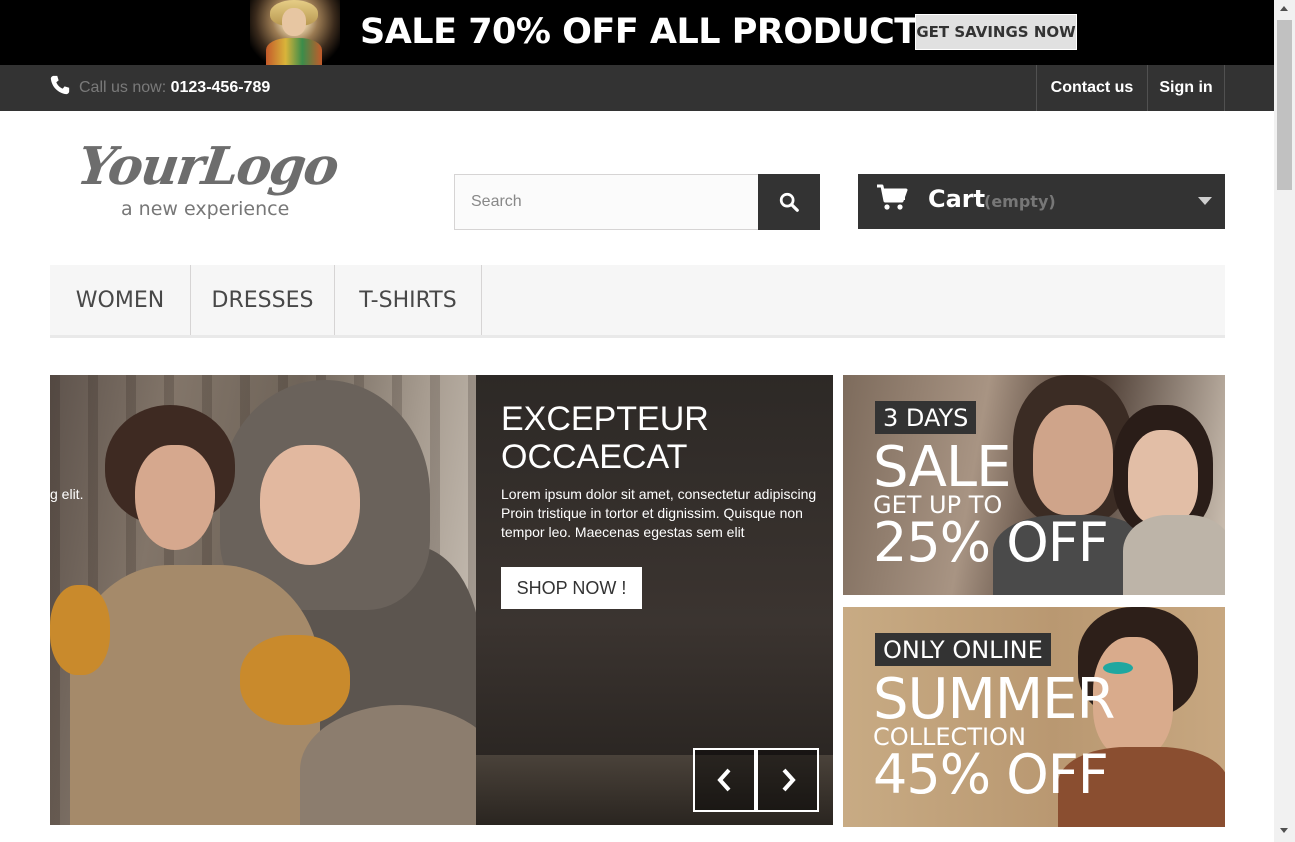  I want to click on logo-tagline: a new experience, so click(205, 209).